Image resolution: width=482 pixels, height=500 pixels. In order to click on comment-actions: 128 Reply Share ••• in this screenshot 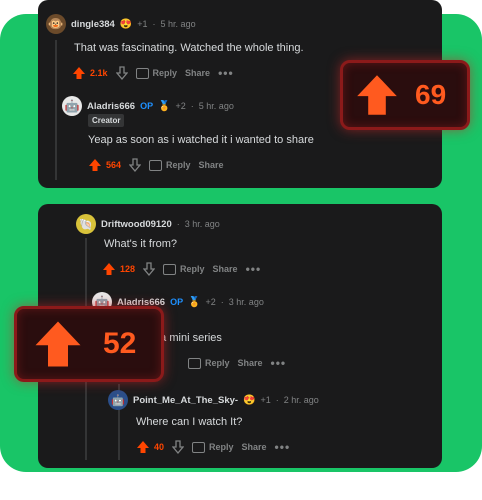, I will do `click(181, 269)`.